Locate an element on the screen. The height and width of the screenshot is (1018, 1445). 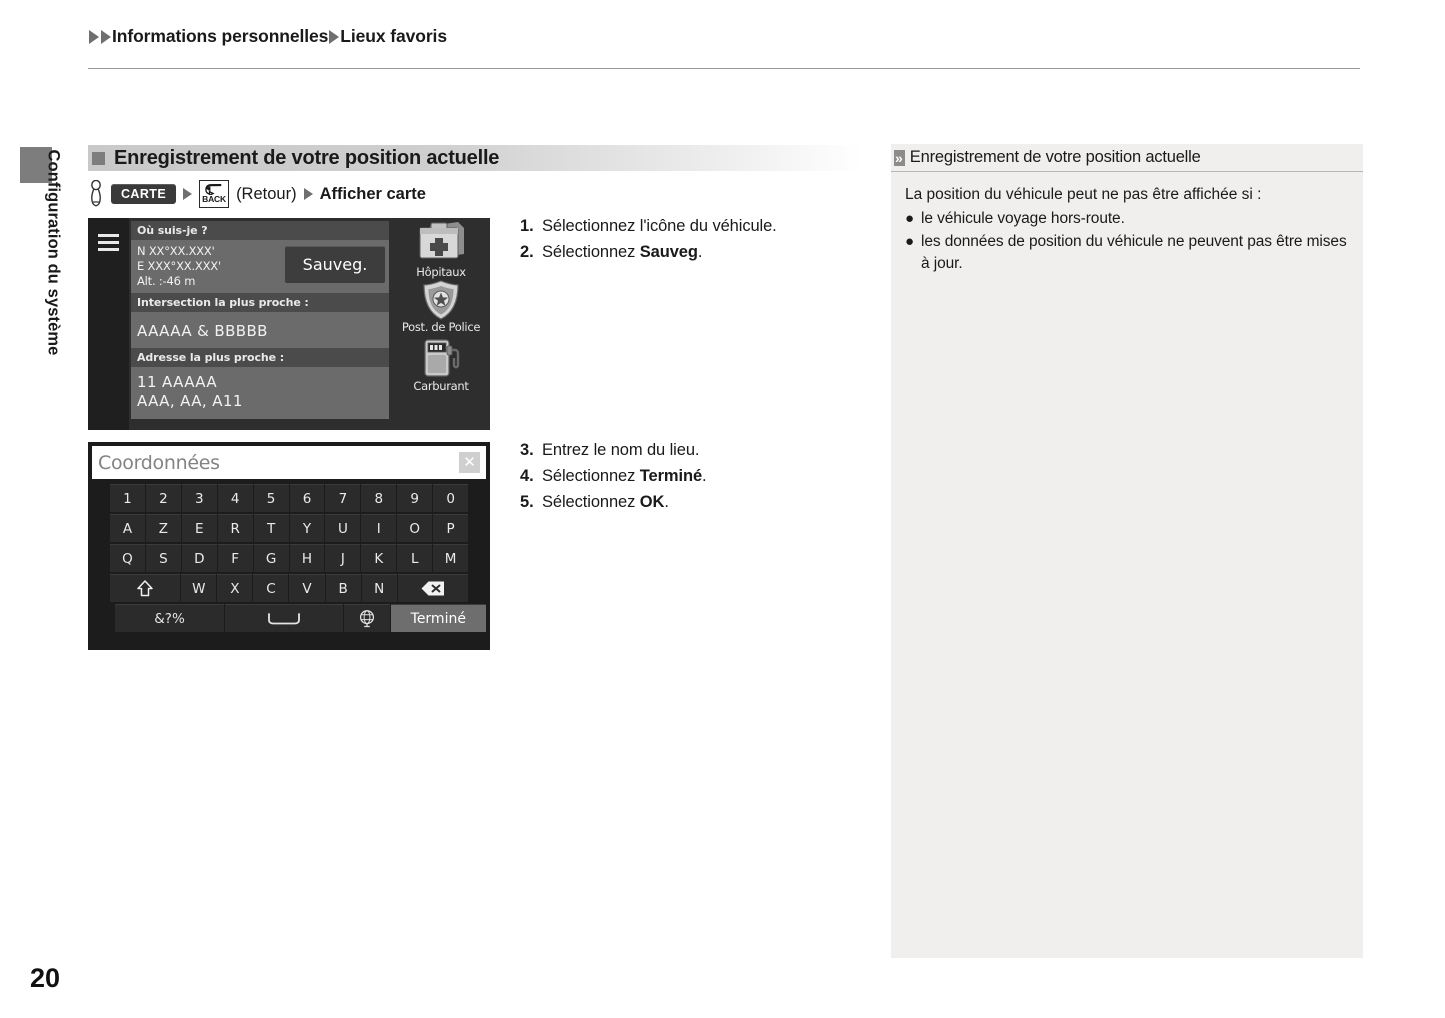
poi-shortcut-column: Hôpitaux Post. de Police Carburant is located at coordinates (441, 324).